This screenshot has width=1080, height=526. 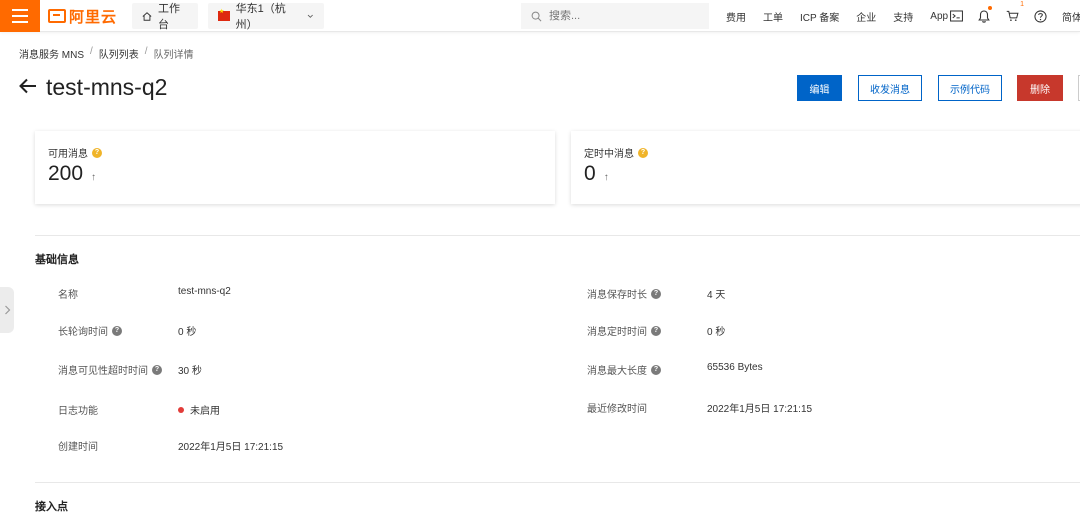 I want to click on retention-value: 4 天, so click(x=716, y=295).